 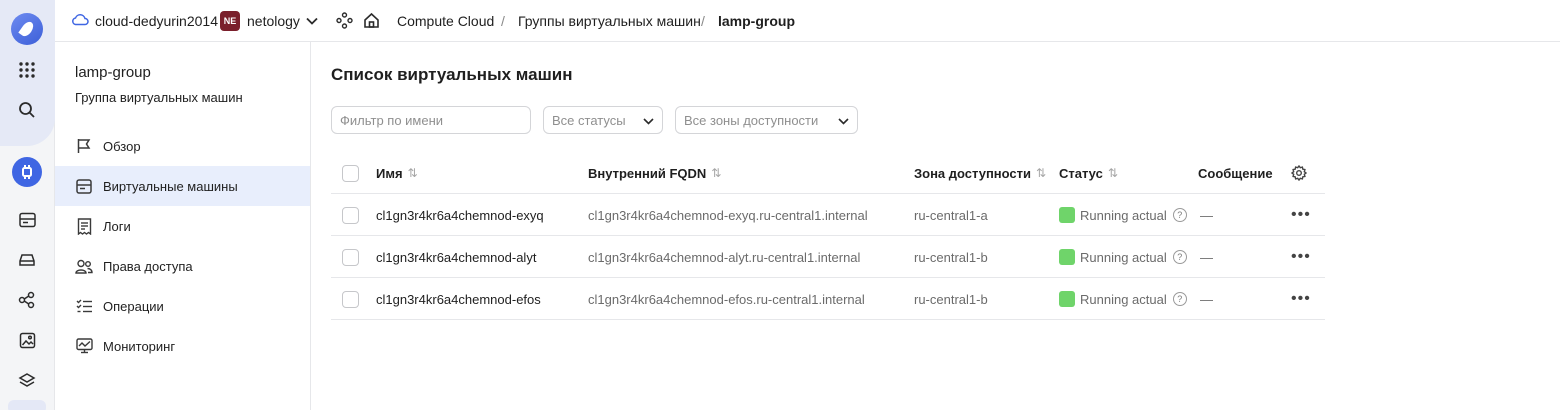 What do you see at coordinates (230, 21) in the screenshot?
I see `org-badge: NE` at bounding box center [230, 21].